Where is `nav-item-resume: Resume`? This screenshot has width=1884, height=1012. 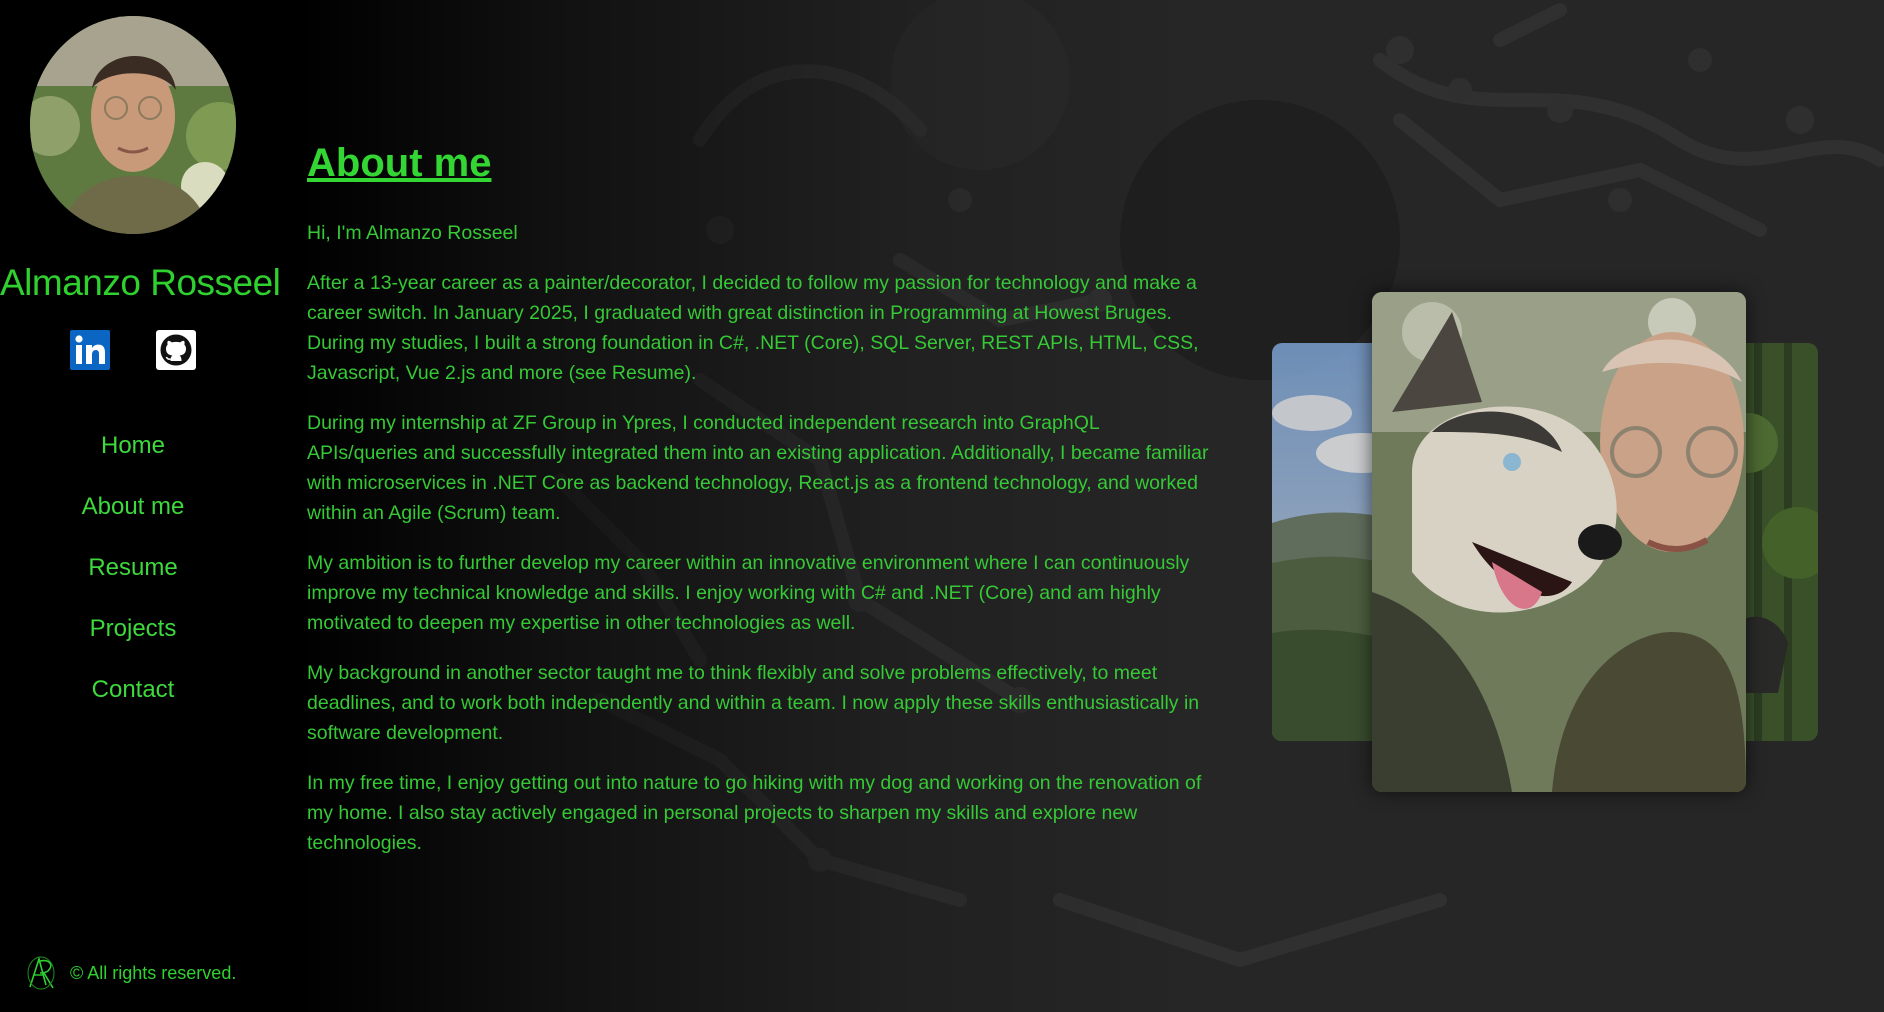
nav-item-resume: Resume is located at coordinates (133, 578).